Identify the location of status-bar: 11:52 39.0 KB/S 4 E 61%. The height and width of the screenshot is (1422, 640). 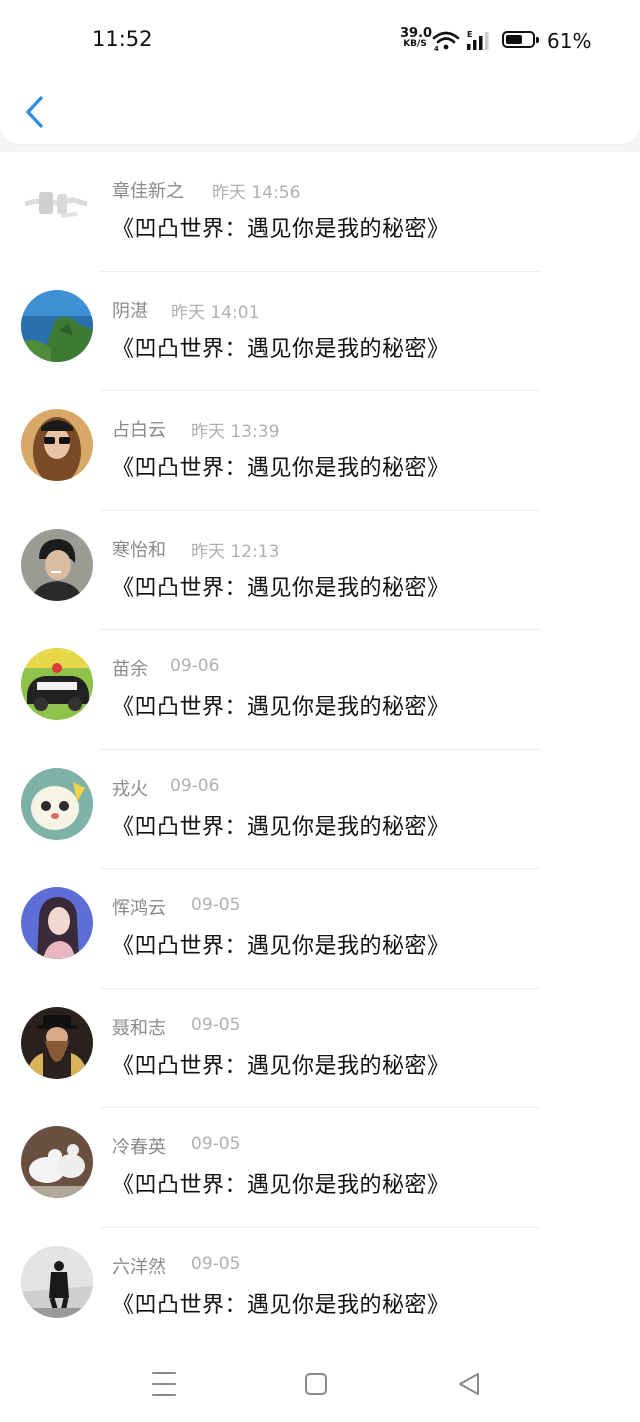
(320, 40).